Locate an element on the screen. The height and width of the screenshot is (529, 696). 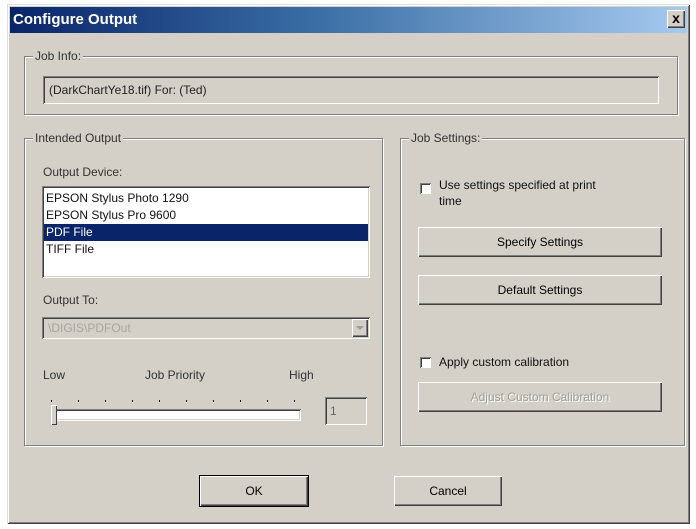
job-settings-legend: Job Settings: is located at coordinates (446, 138).